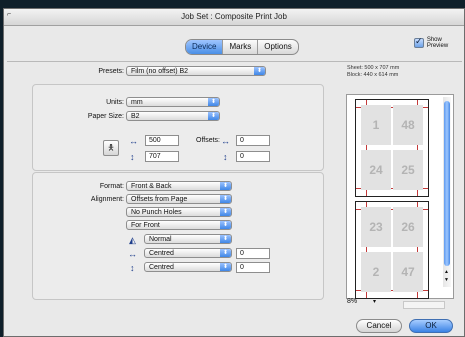 Image resolution: width=465 pixels, height=337 pixels. What do you see at coordinates (132, 157) in the screenshot?
I see `height-arrow-icon: ↕` at bounding box center [132, 157].